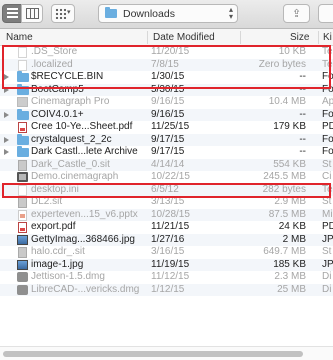 The height and width of the screenshot is (360, 333). I want to click on file-date: 5/30/15, so click(168, 89).